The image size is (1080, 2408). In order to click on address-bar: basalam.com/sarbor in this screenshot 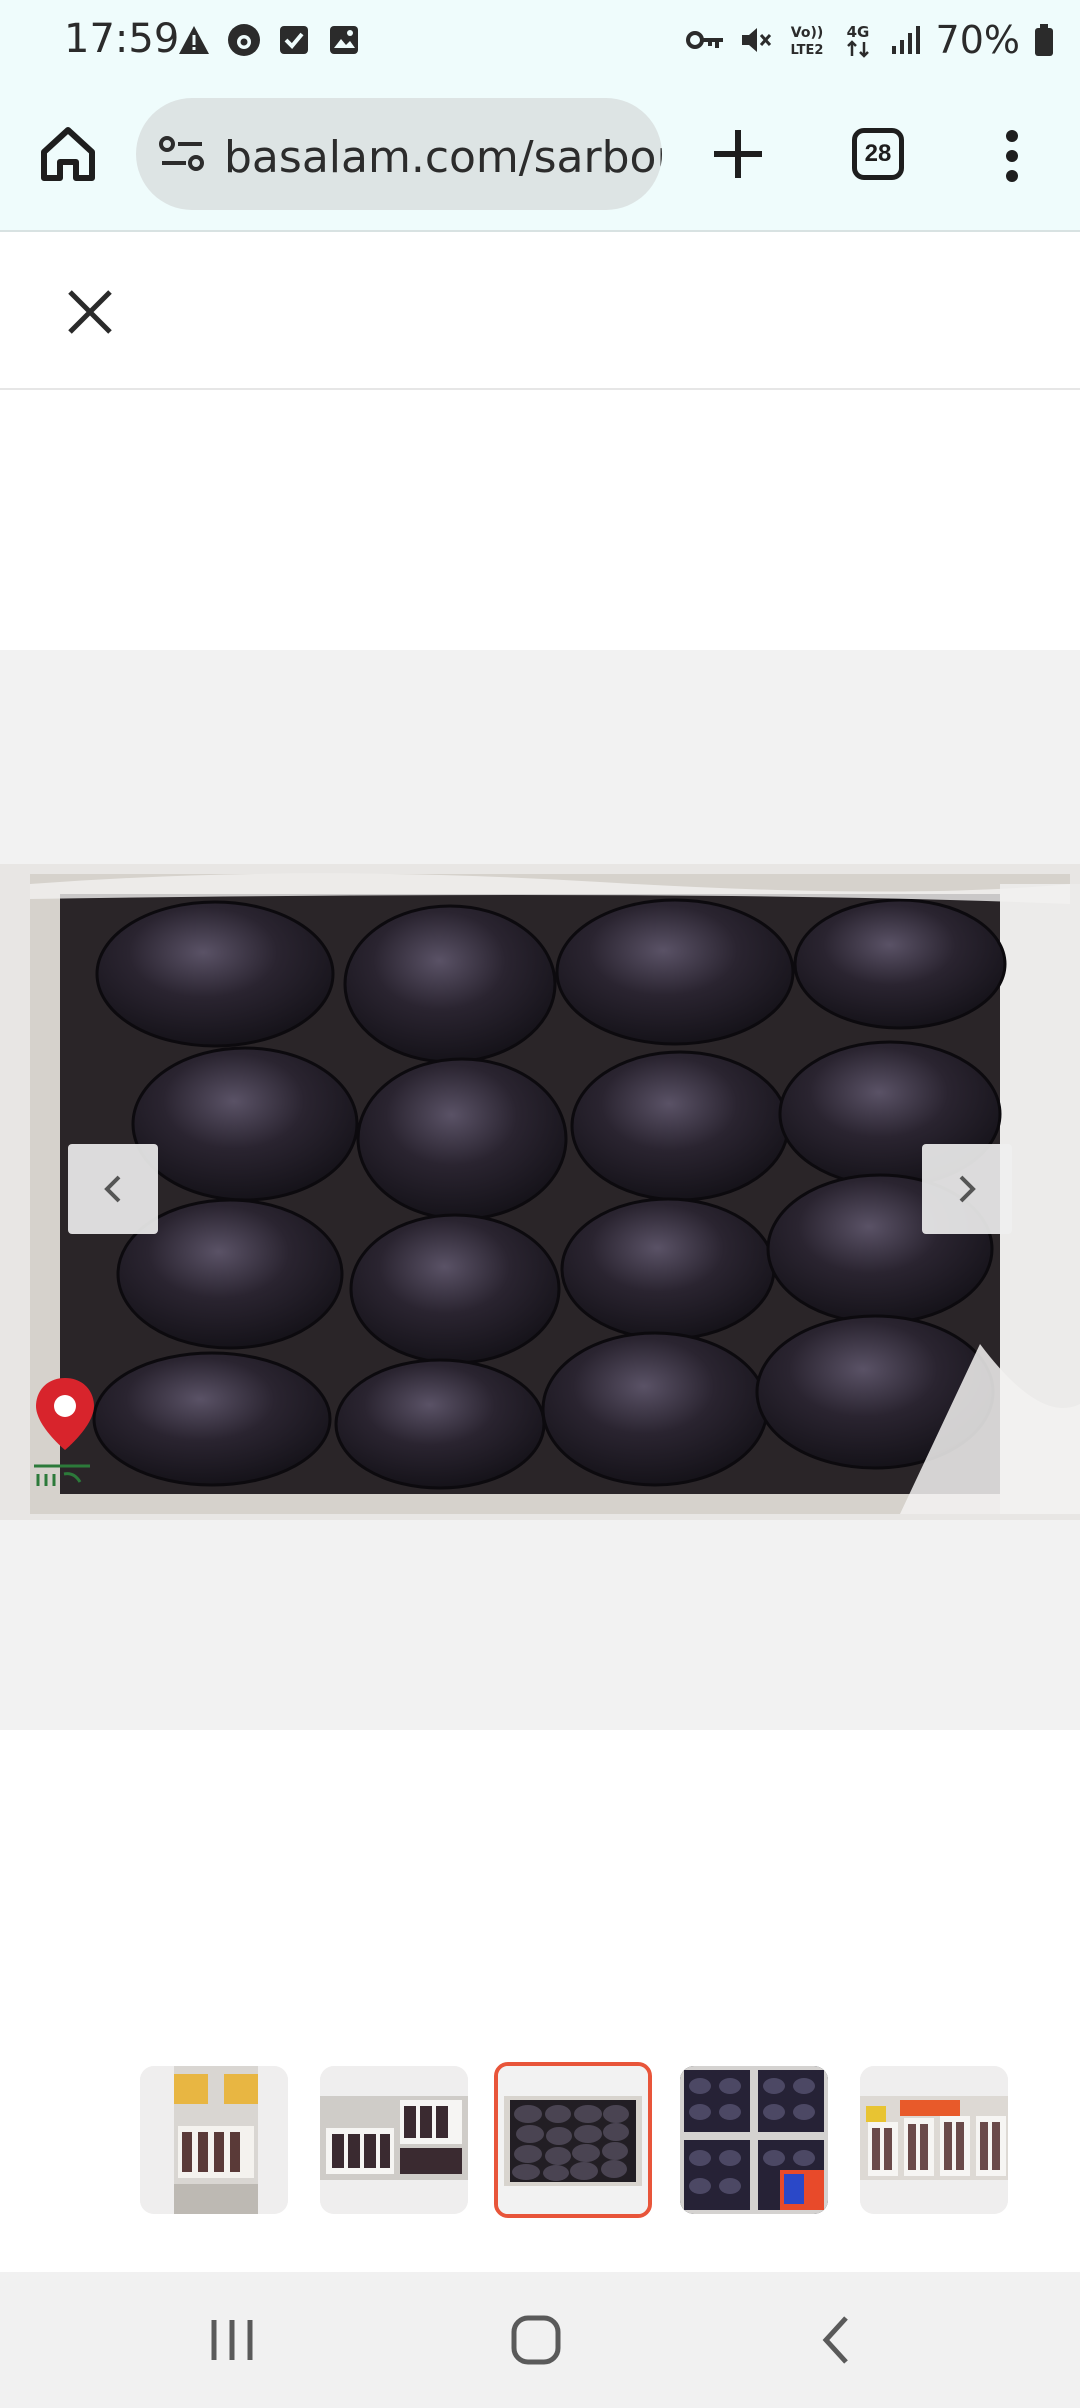, I will do `click(399, 154)`.